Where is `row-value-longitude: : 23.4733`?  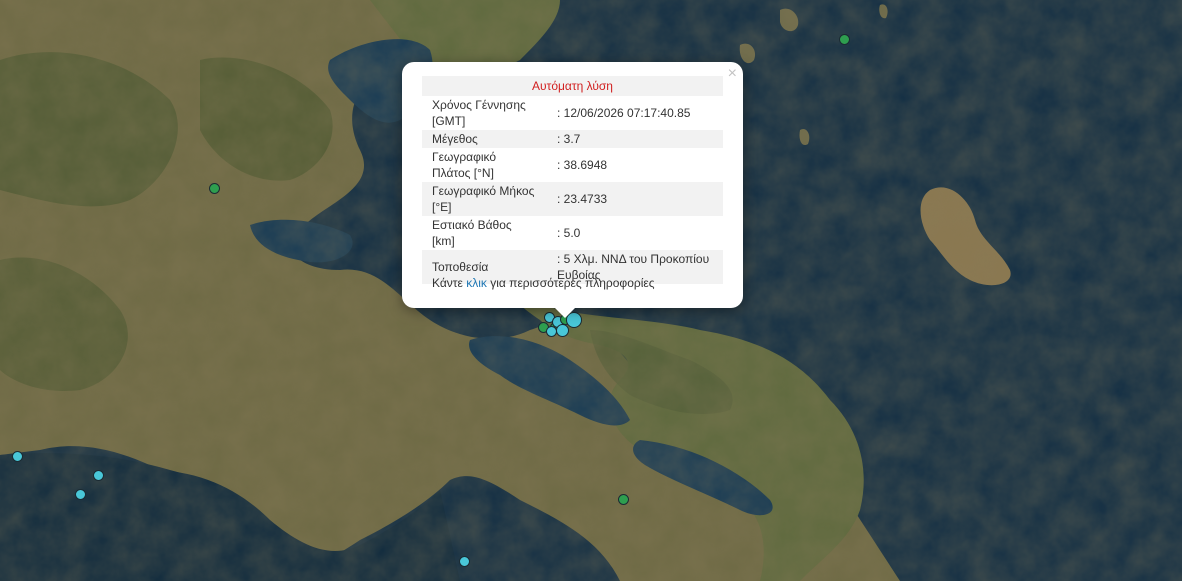 row-value-longitude: : 23.4733 is located at coordinates (635, 199).